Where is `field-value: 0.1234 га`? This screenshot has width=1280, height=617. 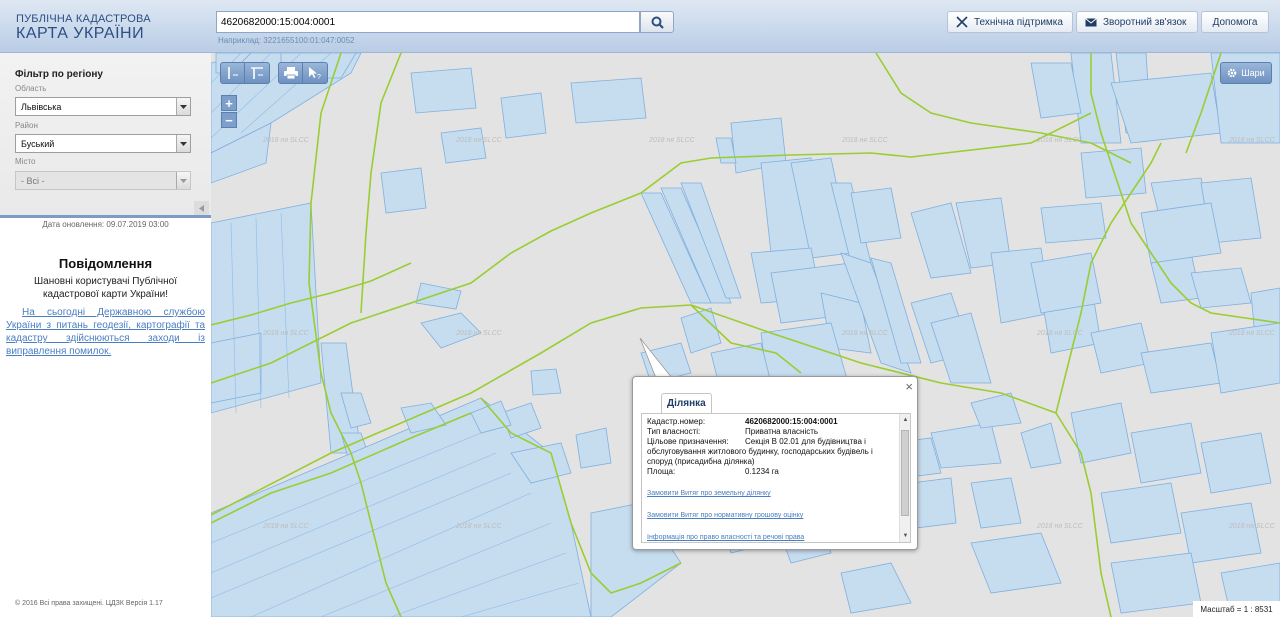
field-value: 0.1234 га is located at coordinates (762, 471).